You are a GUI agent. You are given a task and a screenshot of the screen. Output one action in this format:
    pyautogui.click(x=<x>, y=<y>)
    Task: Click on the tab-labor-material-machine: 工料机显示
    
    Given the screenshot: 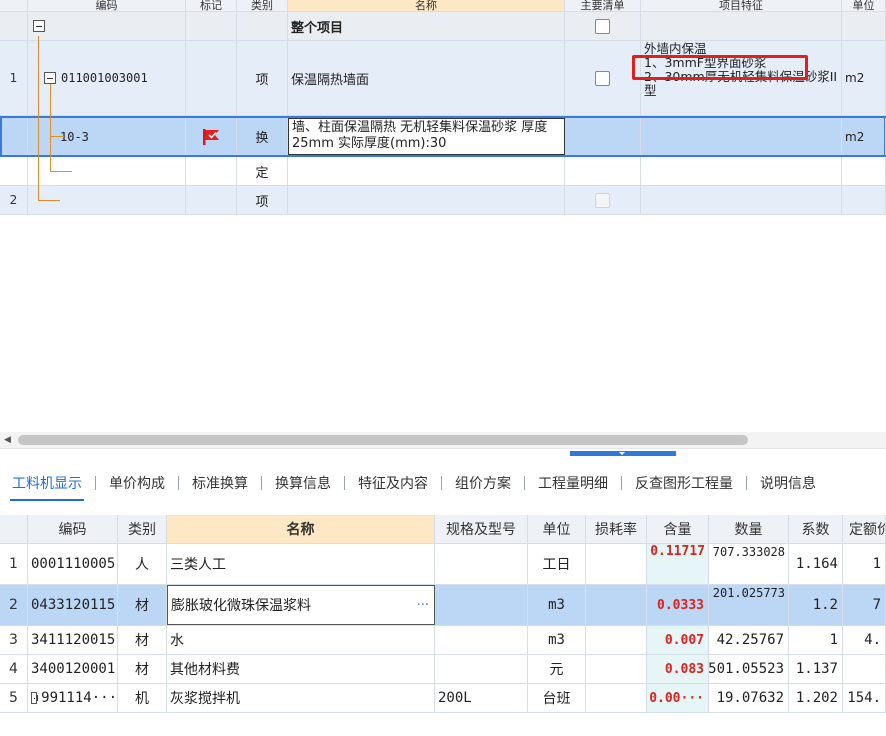 What is the action you would take?
    pyautogui.click(x=47, y=483)
    